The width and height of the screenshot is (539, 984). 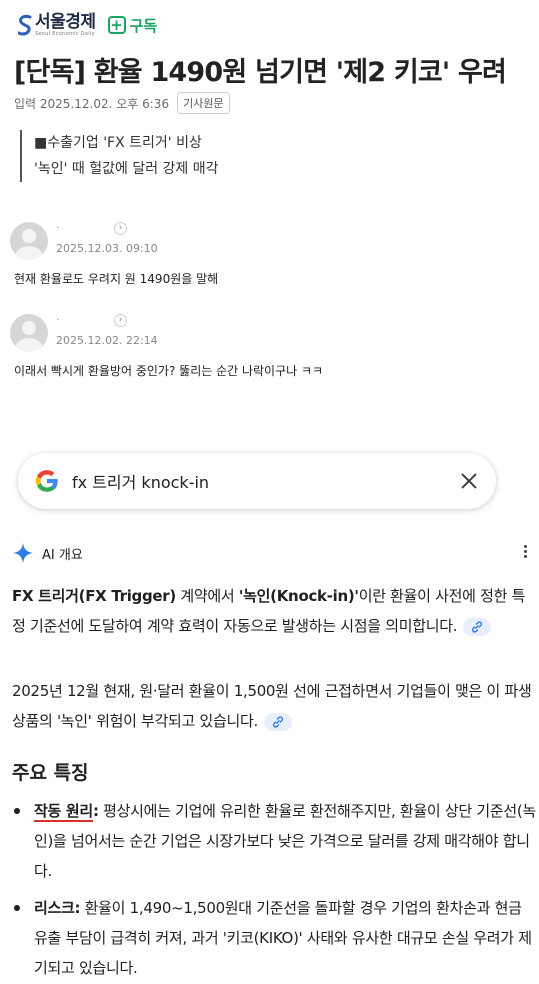 I want to click on seoul-economic-logo-icon, so click(x=24, y=25).